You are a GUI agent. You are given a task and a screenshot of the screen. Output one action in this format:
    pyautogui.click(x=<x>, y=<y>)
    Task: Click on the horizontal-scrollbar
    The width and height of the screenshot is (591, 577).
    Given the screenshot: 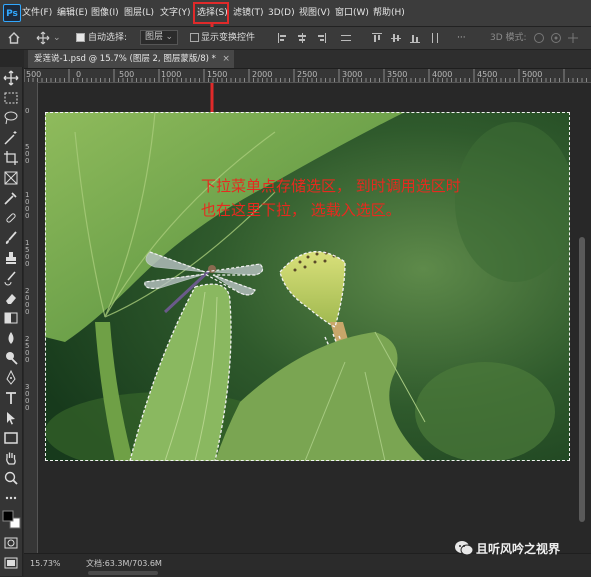 What is the action you would take?
    pyautogui.click(x=123, y=573)
    